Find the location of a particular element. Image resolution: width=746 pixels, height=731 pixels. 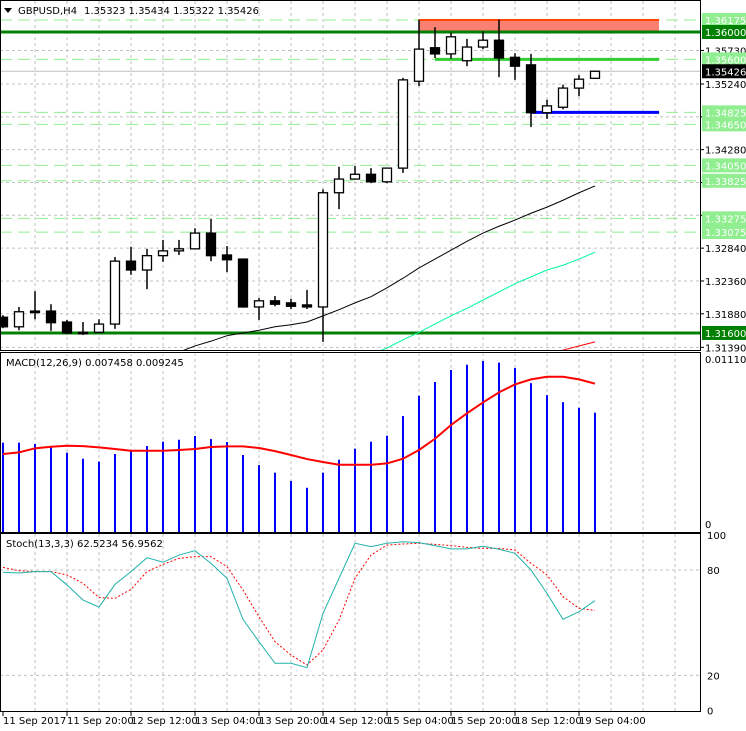

time-axis-label: 11 Sep 2017 is located at coordinates (34, 721).